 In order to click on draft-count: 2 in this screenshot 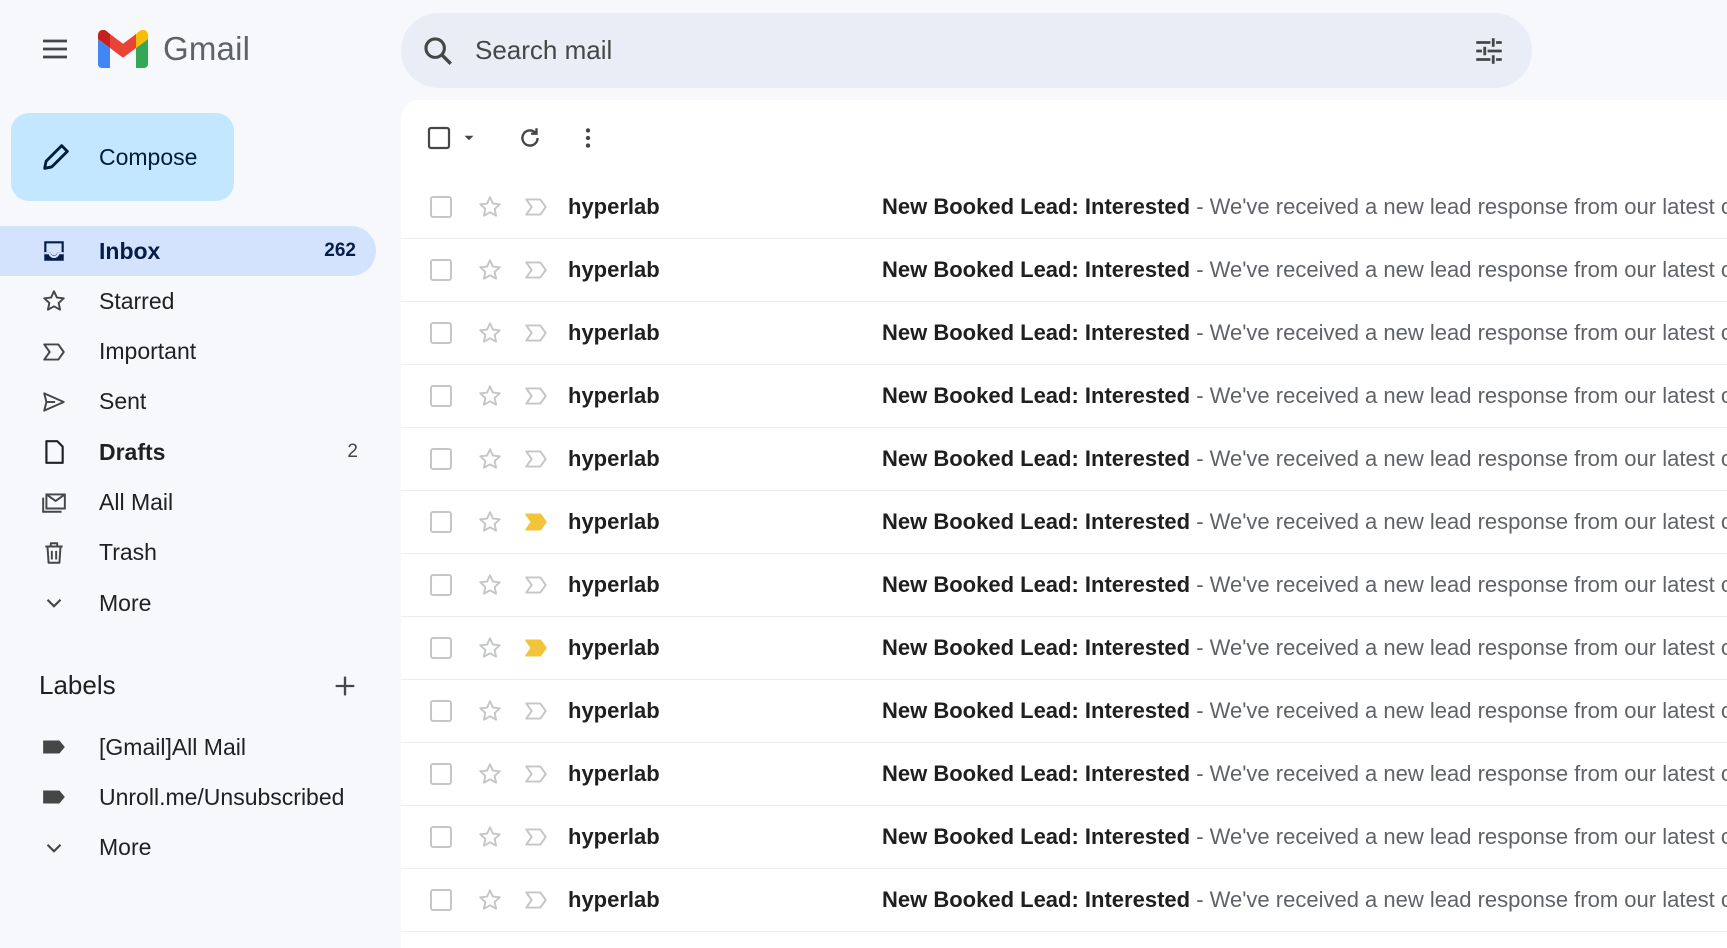, I will do `click(352, 452)`.